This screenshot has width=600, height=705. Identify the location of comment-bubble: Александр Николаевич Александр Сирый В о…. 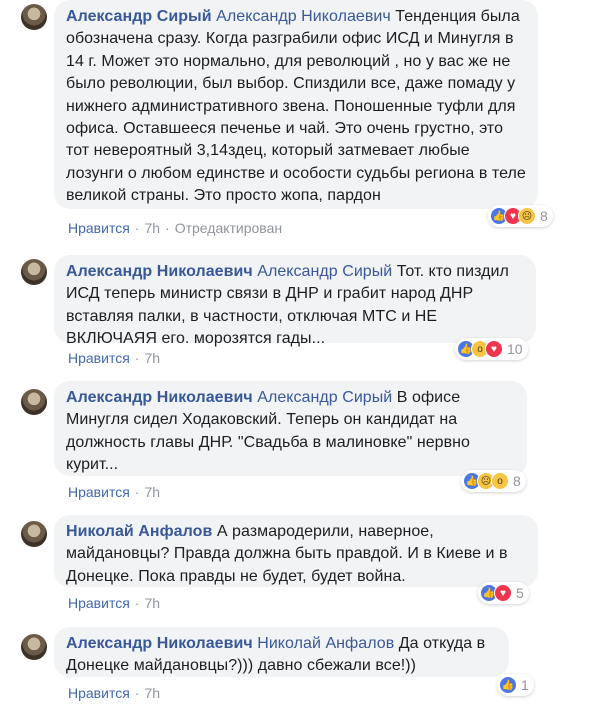
(290, 428).